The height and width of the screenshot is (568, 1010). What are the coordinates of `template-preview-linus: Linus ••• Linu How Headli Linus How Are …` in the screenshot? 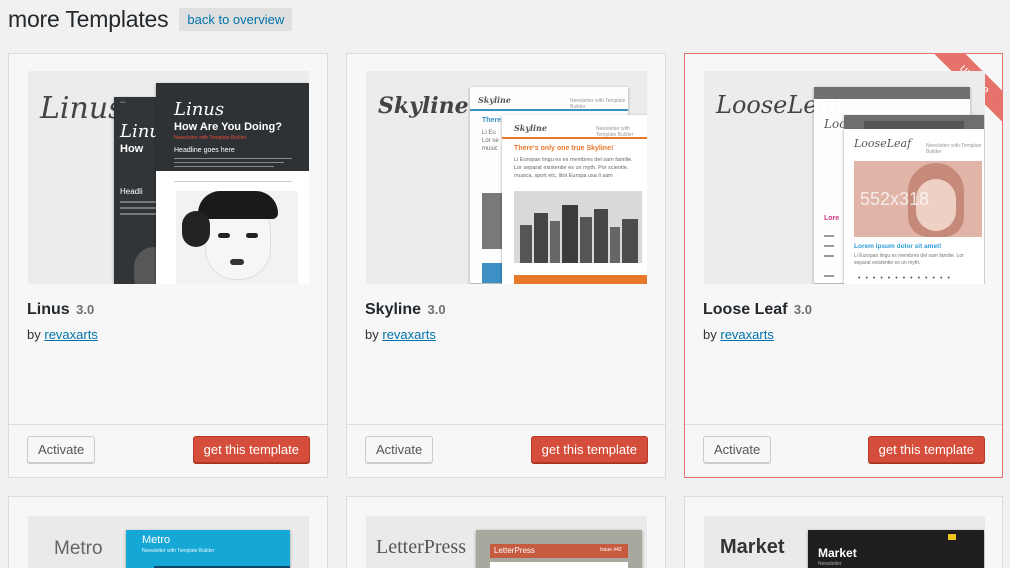 It's located at (168, 177).